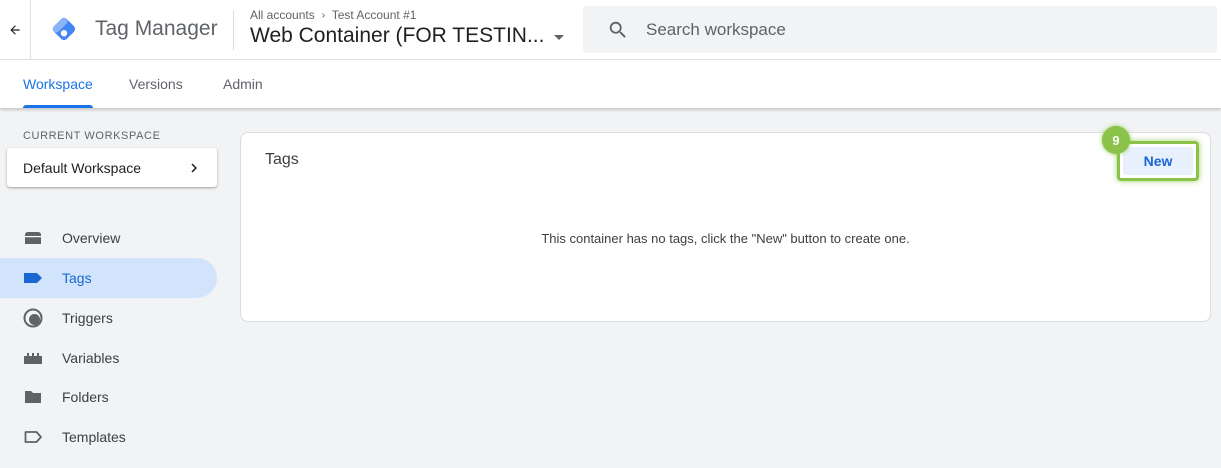 The height and width of the screenshot is (468, 1221). Describe the element at coordinates (92, 136) in the screenshot. I see `current-workspace-label: CURRENT WORKSPACE` at that location.